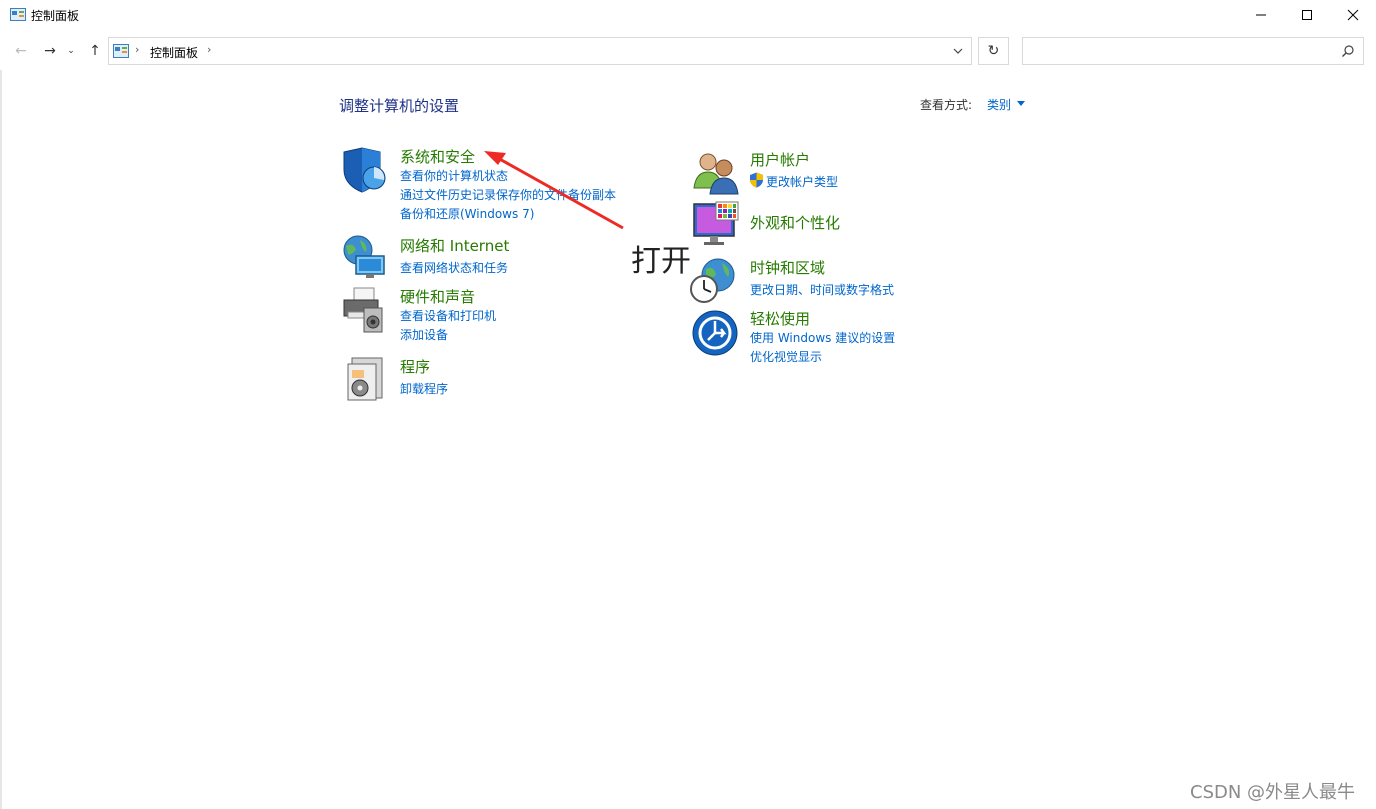 The height and width of the screenshot is (809, 1376). I want to click on maximize-button, so click(1307, 15).